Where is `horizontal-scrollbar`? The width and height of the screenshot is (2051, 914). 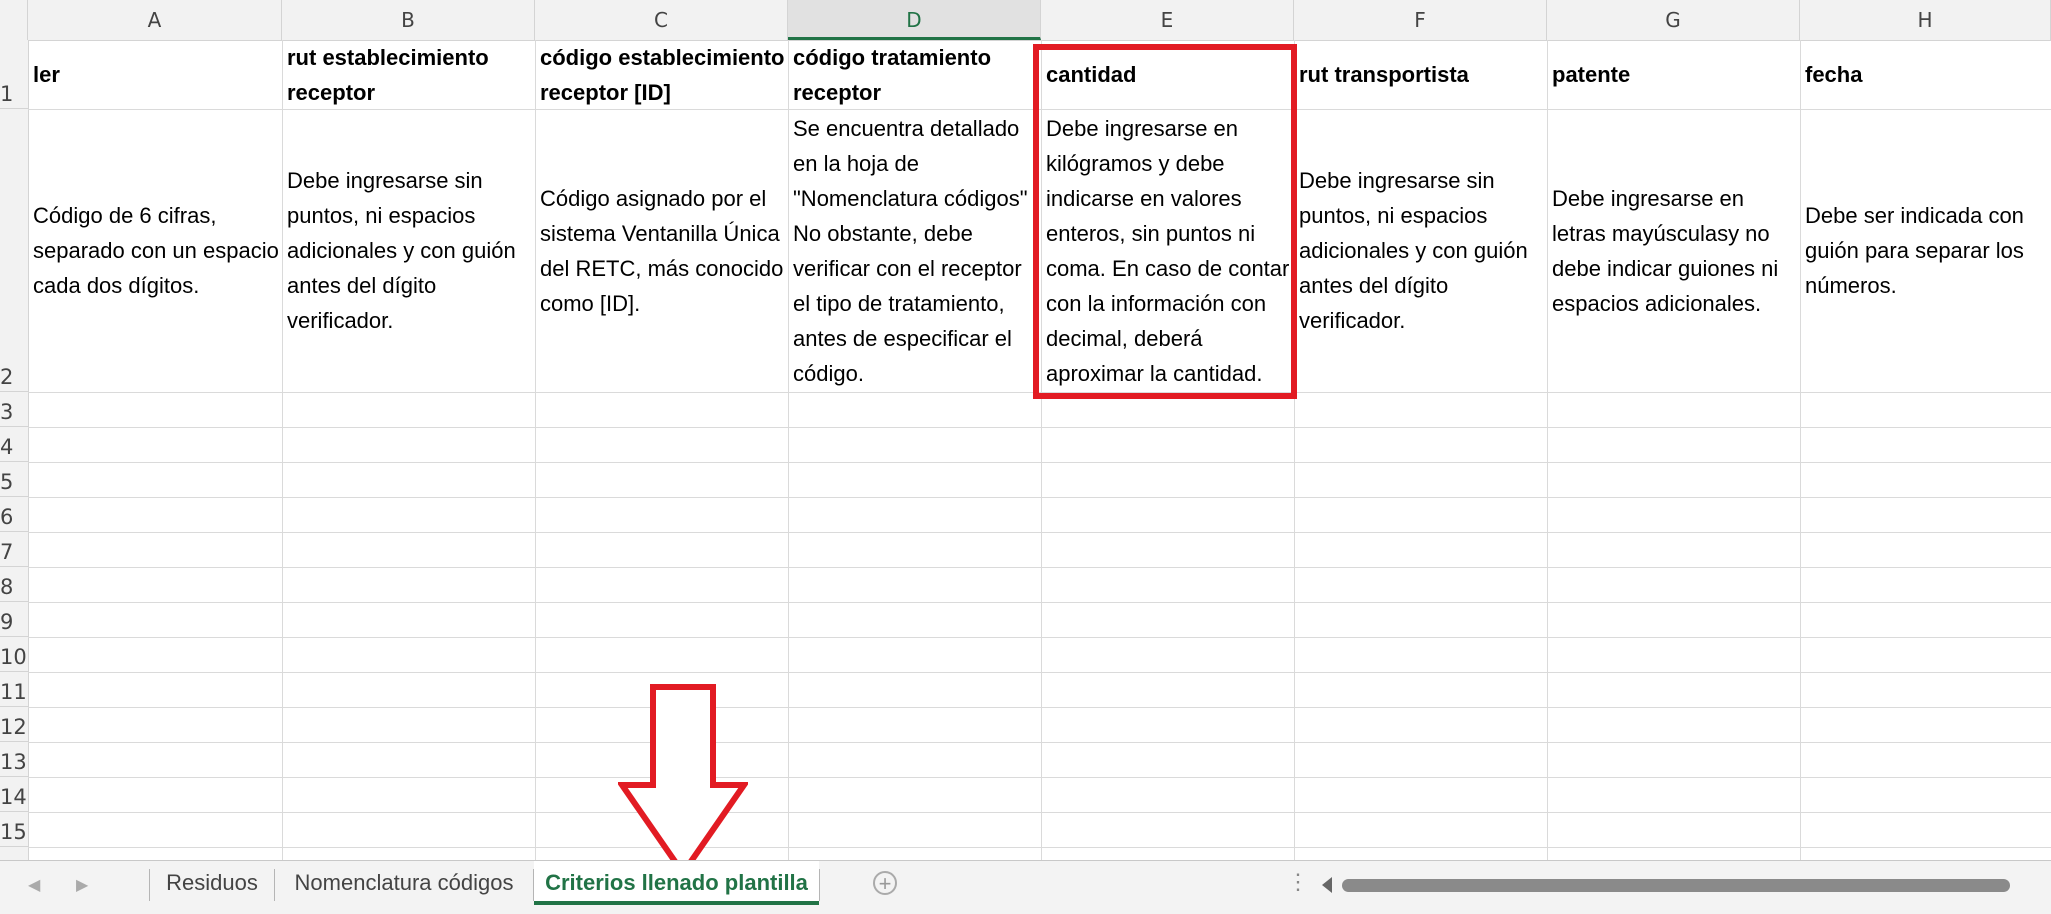
horizontal-scrollbar is located at coordinates (1680, 885).